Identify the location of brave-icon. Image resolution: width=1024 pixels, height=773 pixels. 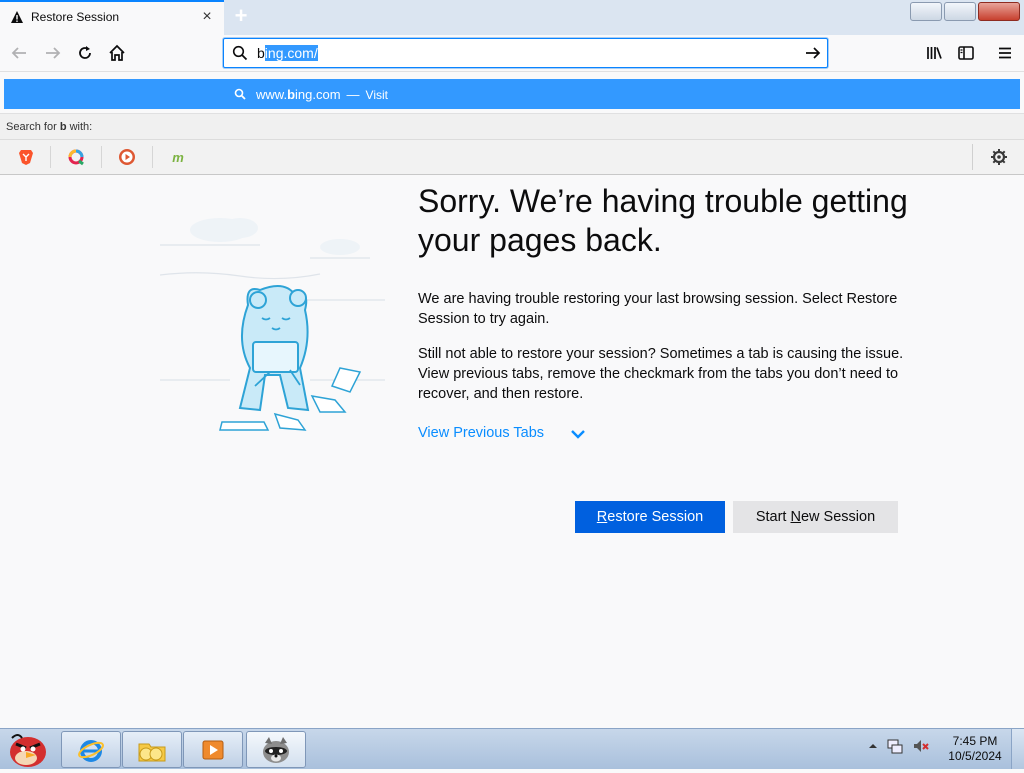
(26, 157).